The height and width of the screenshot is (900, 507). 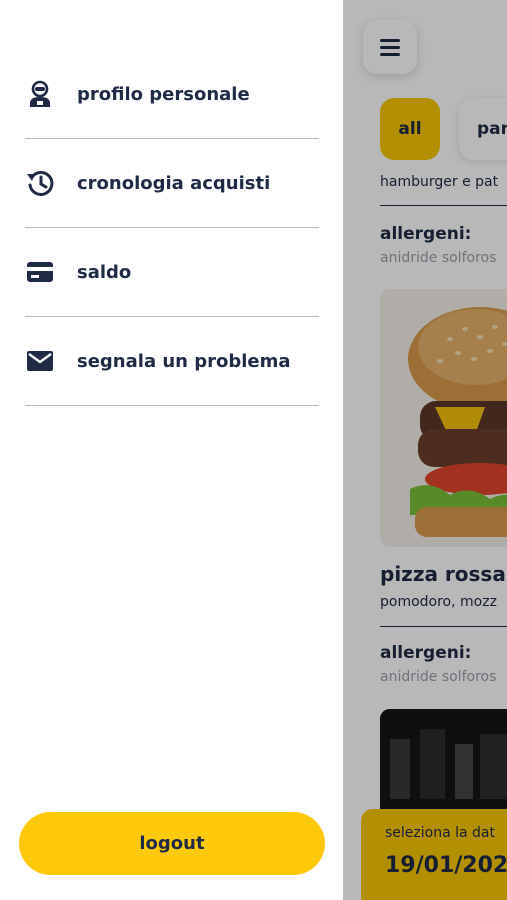 I want to click on food-image, so click(x=443, y=759).